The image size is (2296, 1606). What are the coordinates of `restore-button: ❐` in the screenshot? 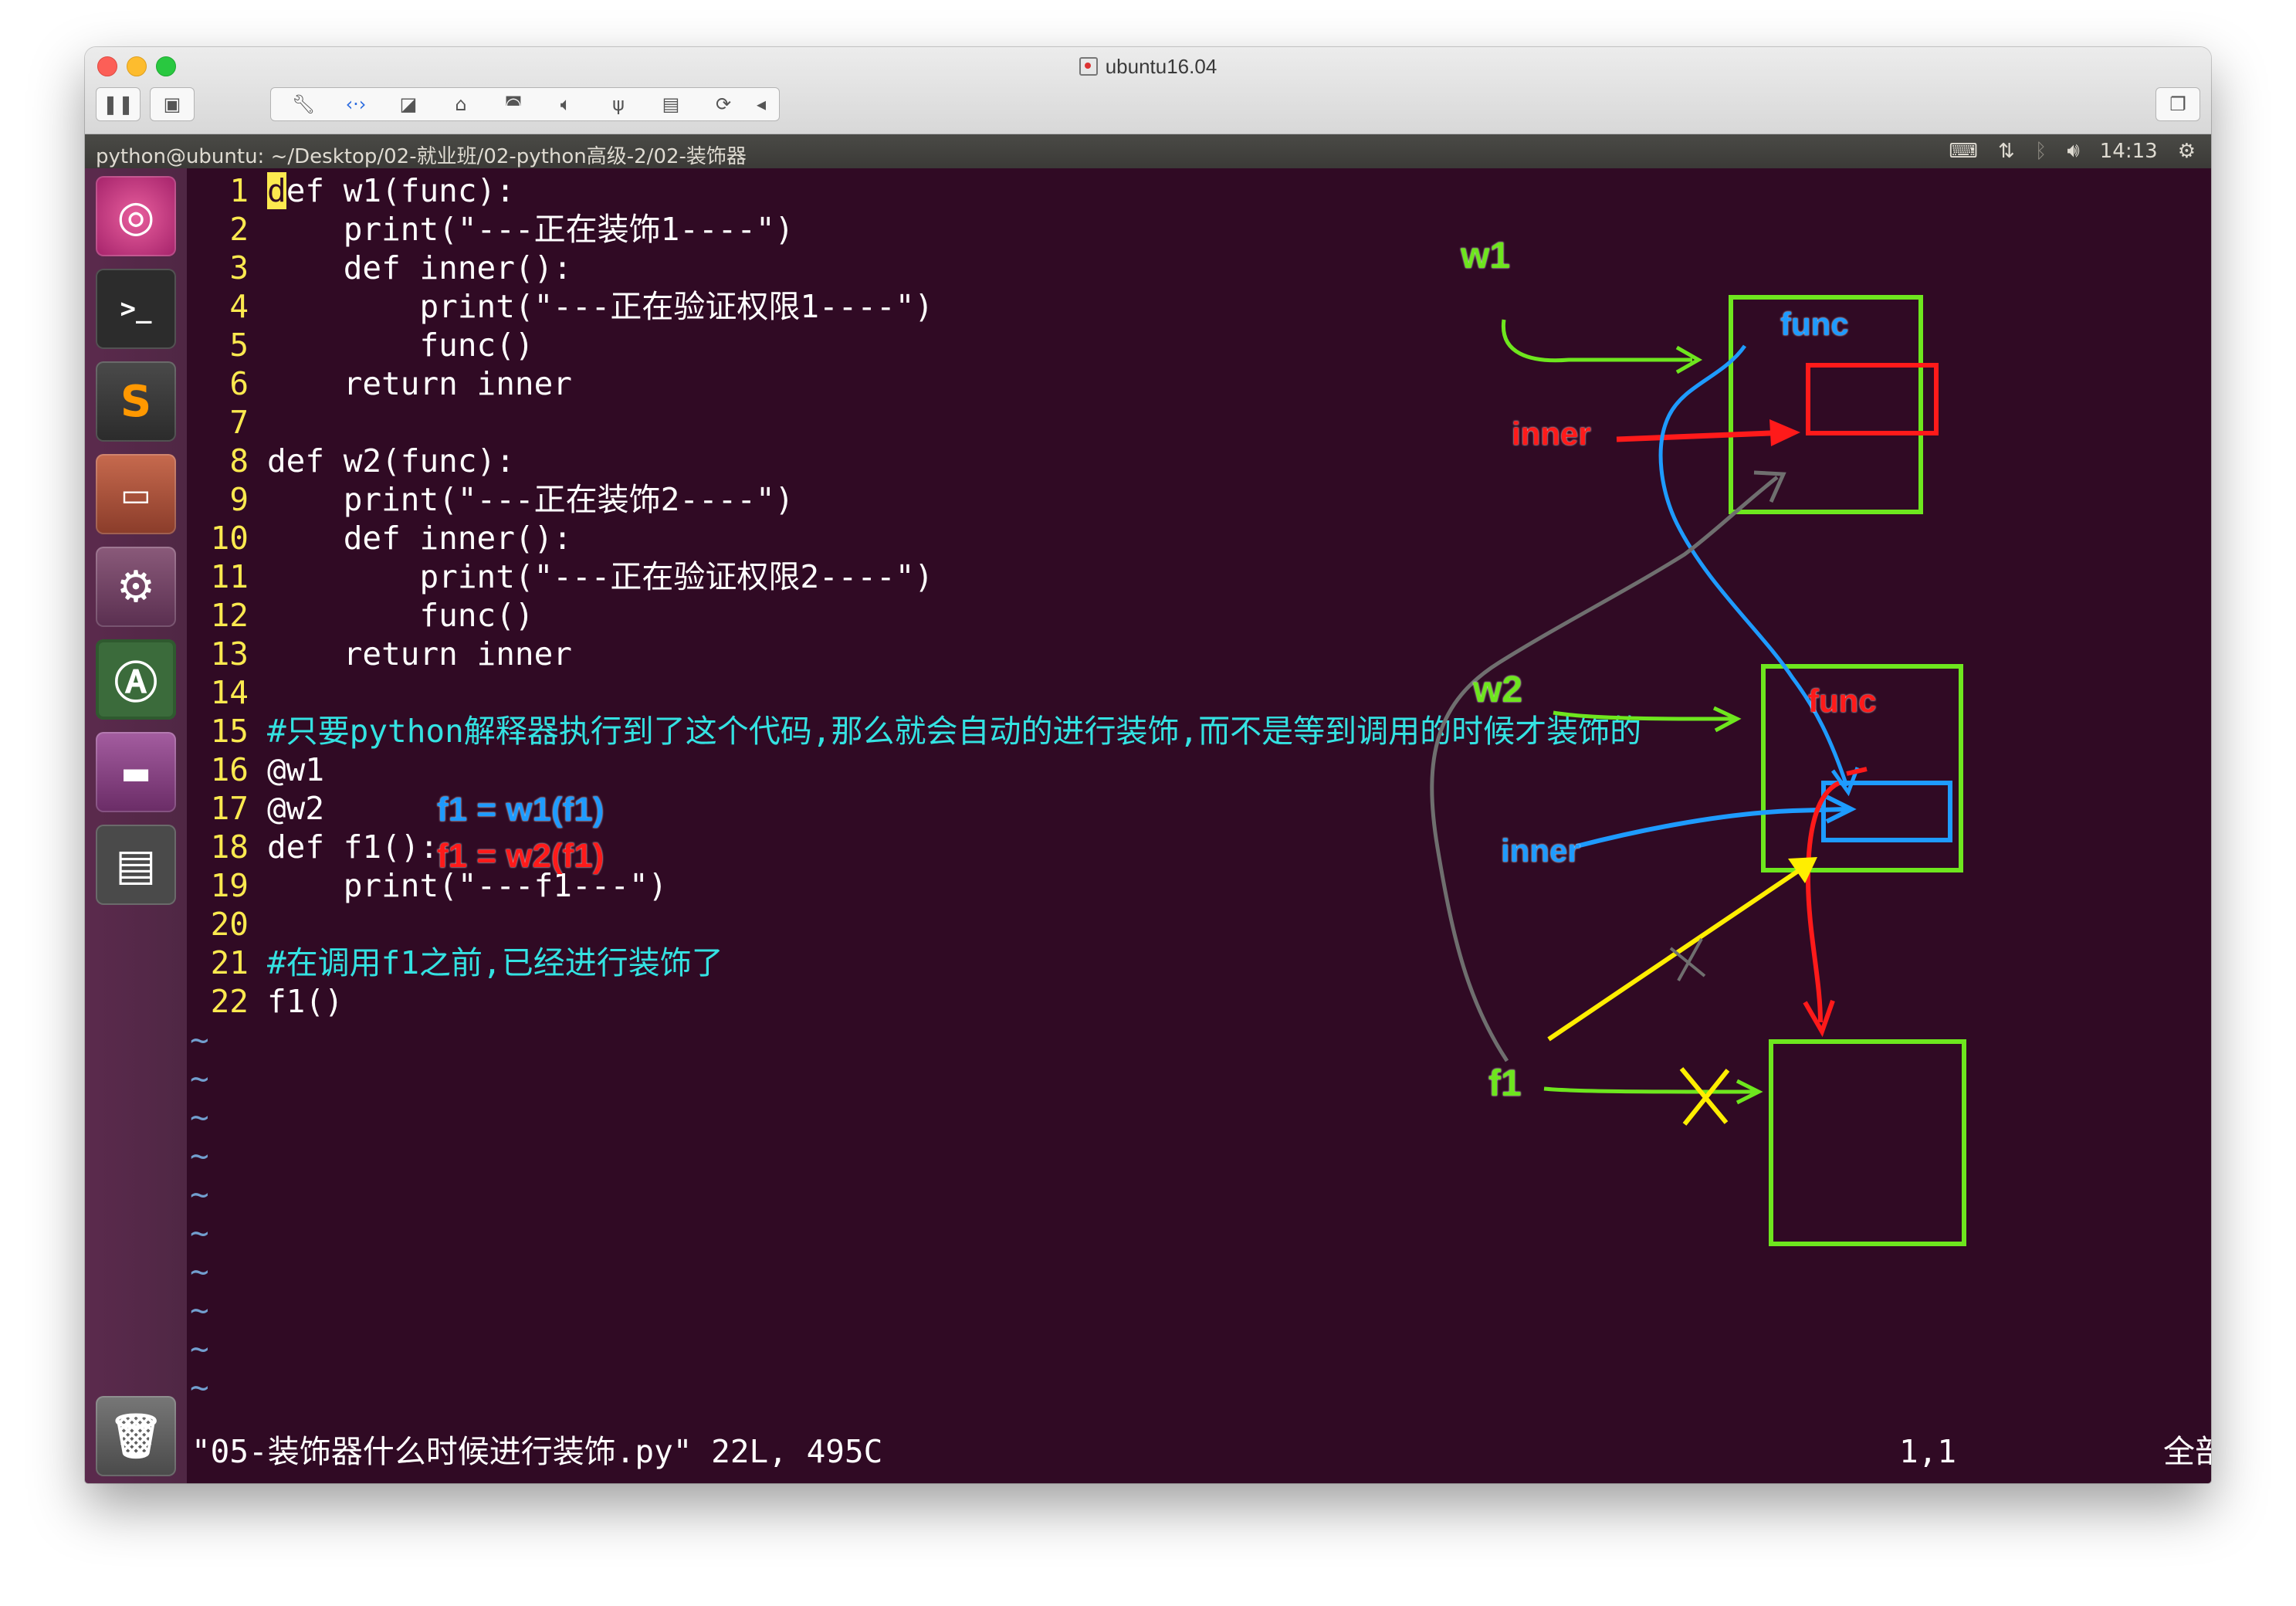 It's located at (2177, 104).